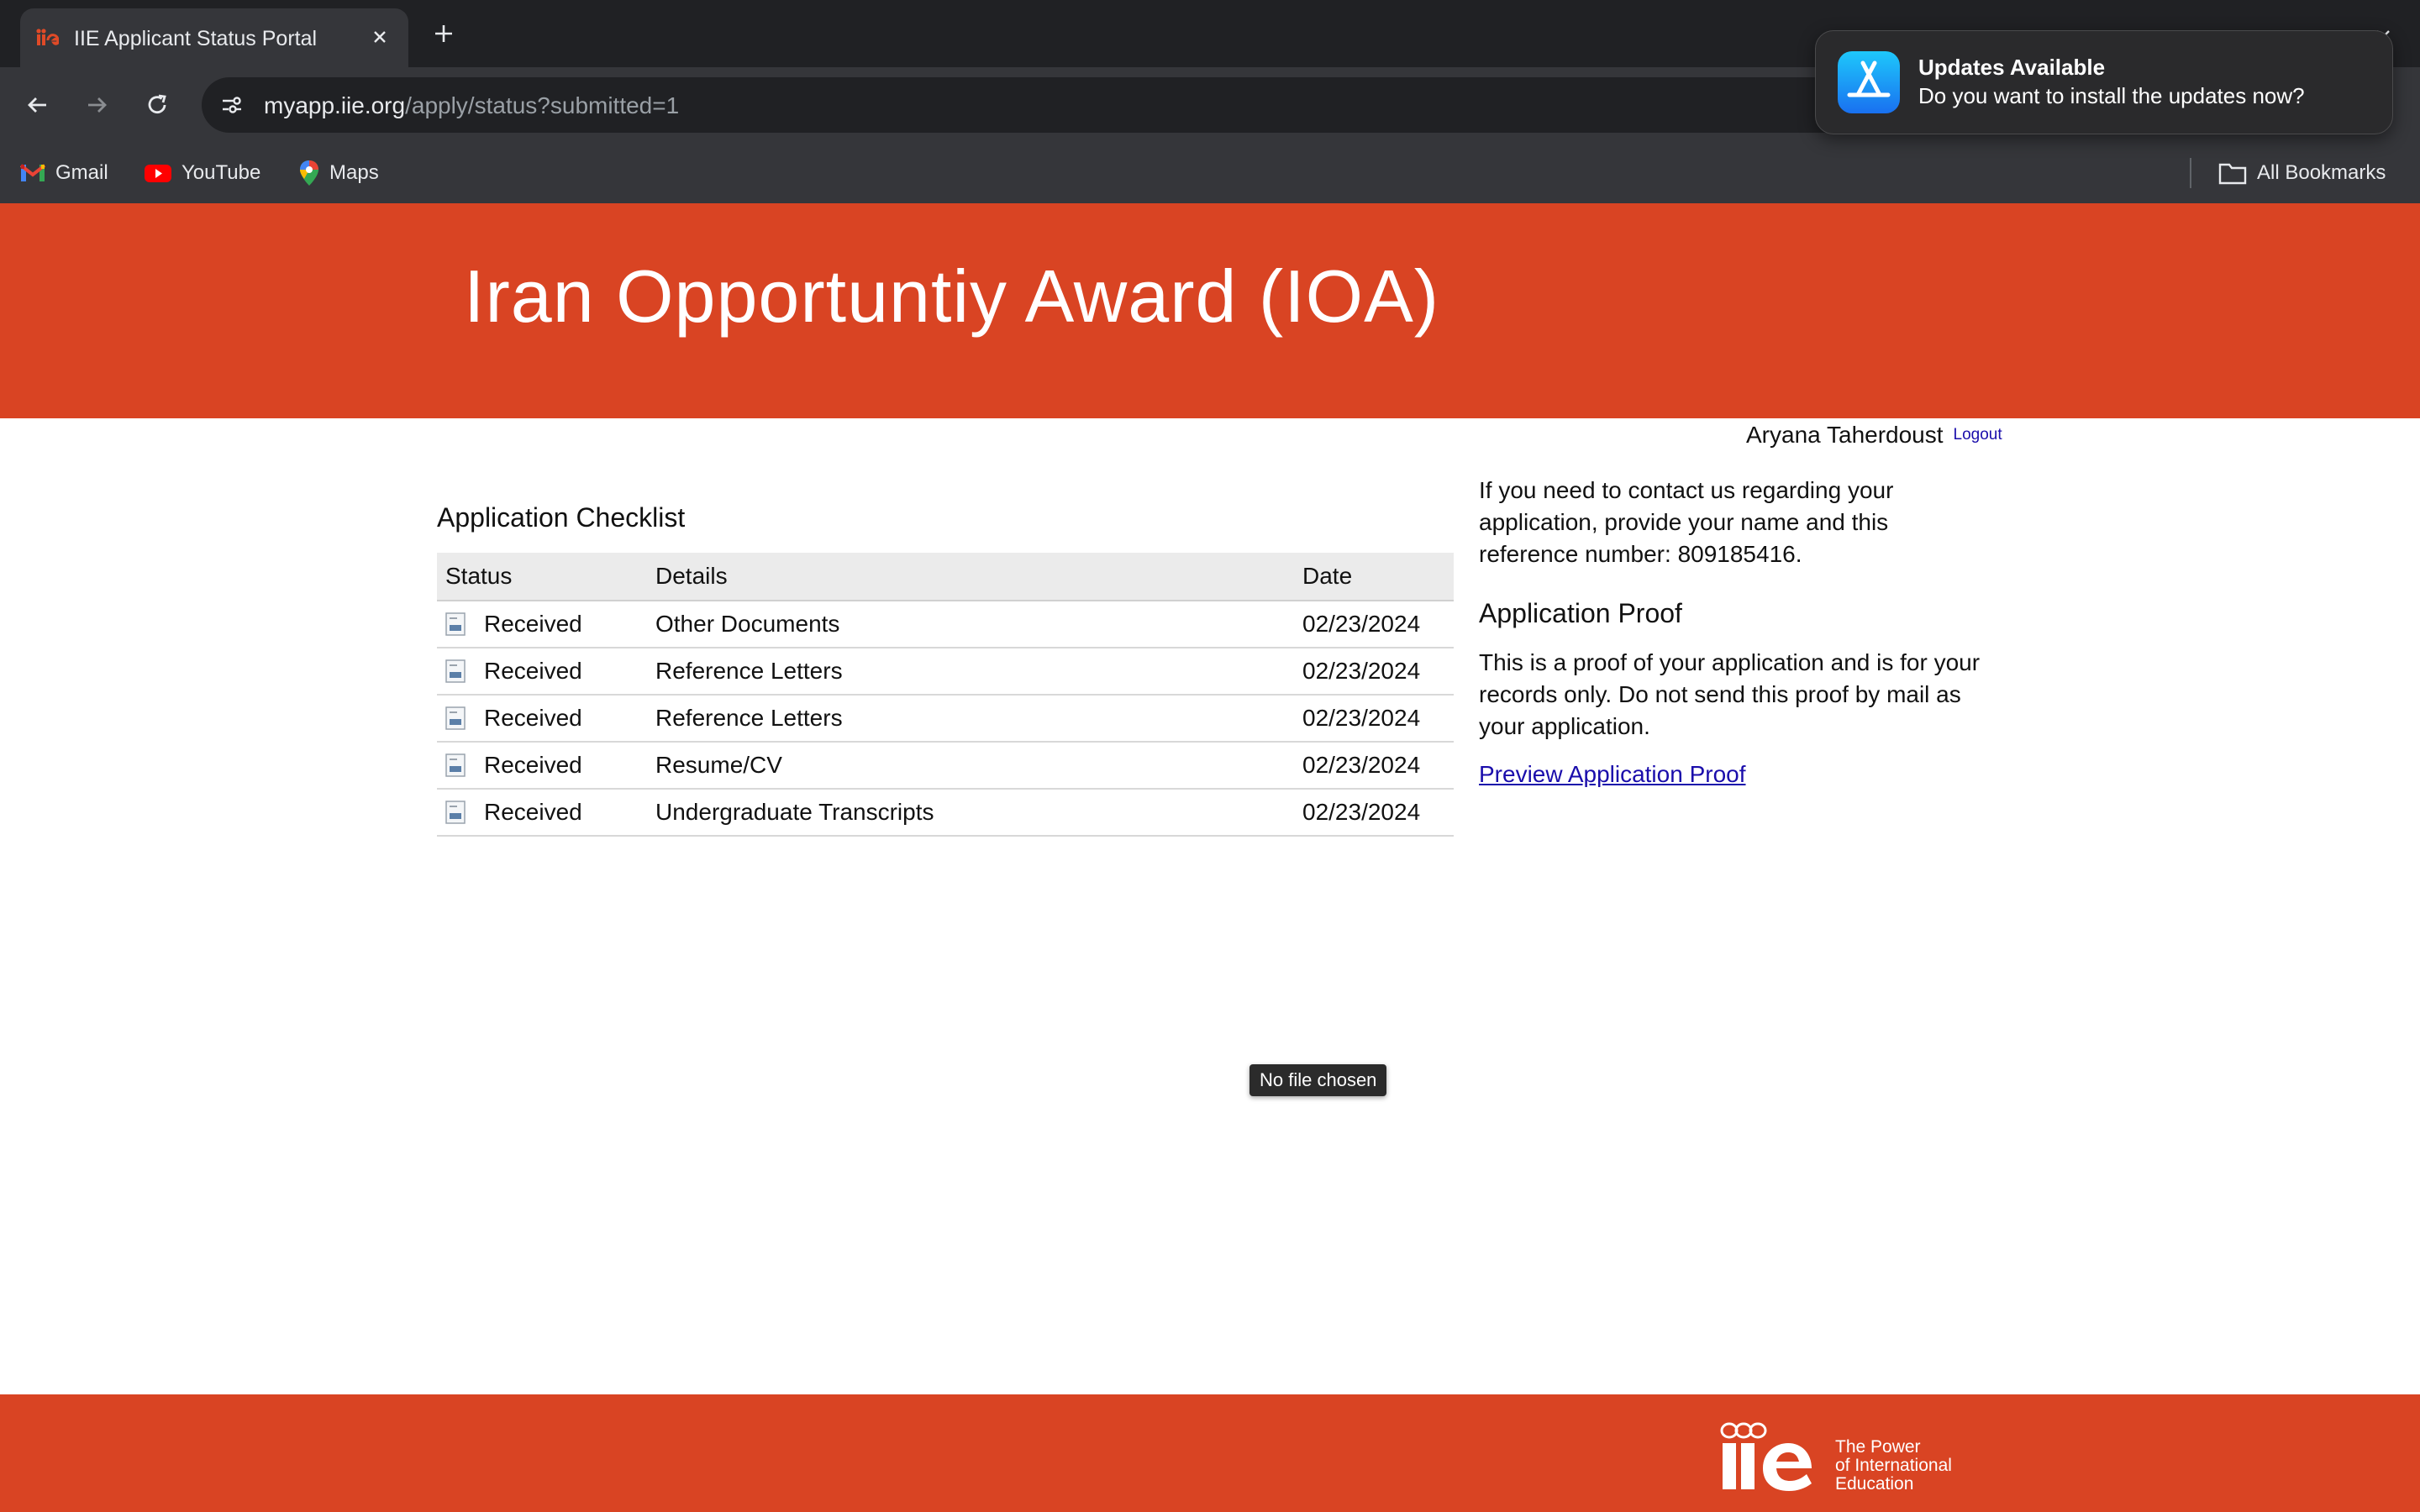 Image resolution: width=2420 pixels, height=1512 pixels. What do you see at coordinates (1845, 435) in the screenshot?
I see `user-name: Aryana Taherdoust` at bounding box center [1845, 435].